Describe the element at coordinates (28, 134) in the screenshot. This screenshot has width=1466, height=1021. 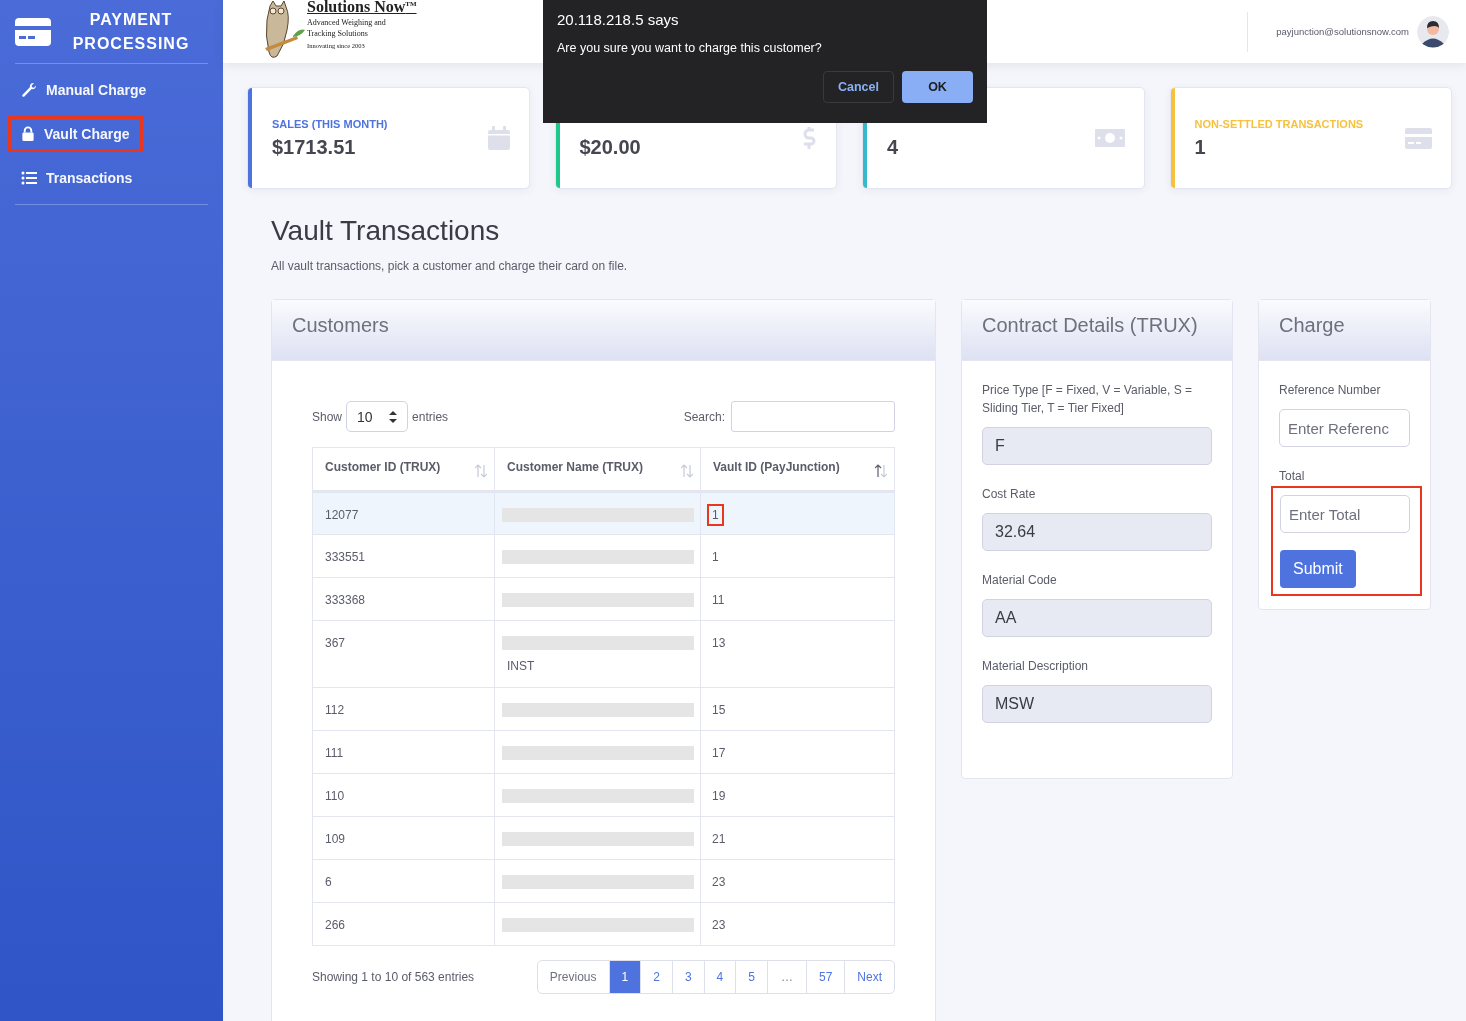
I see `lock-icon` at that location.